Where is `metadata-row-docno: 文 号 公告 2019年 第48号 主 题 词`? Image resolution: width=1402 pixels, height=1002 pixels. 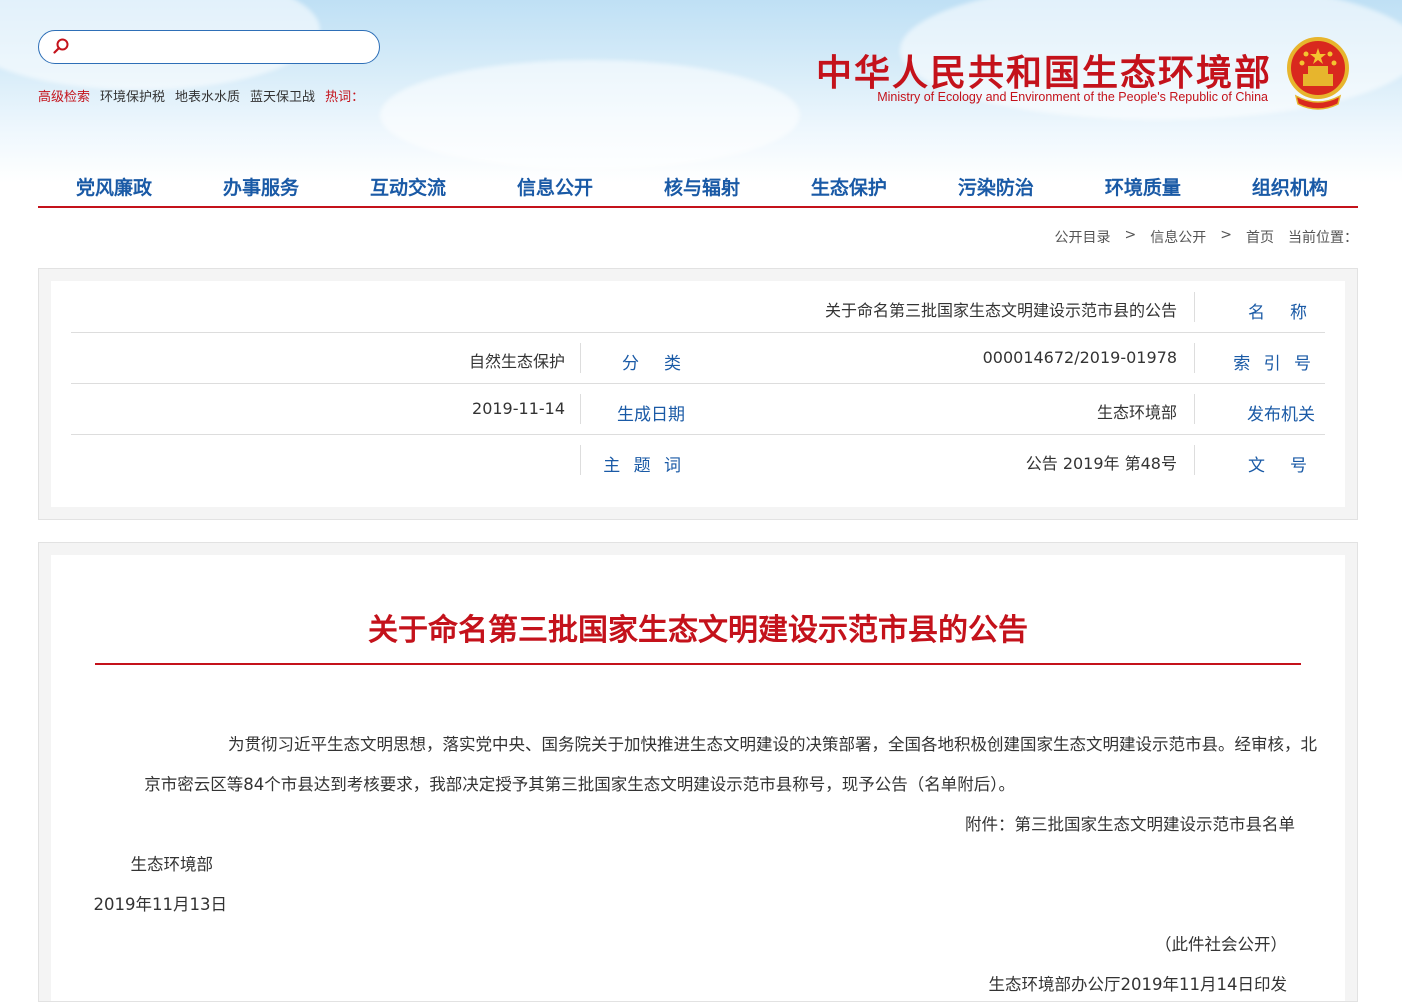 metadata-row-docno: 文 号 公告 2019年 第48号 主 题 词 is located at coordinates (698, 459).